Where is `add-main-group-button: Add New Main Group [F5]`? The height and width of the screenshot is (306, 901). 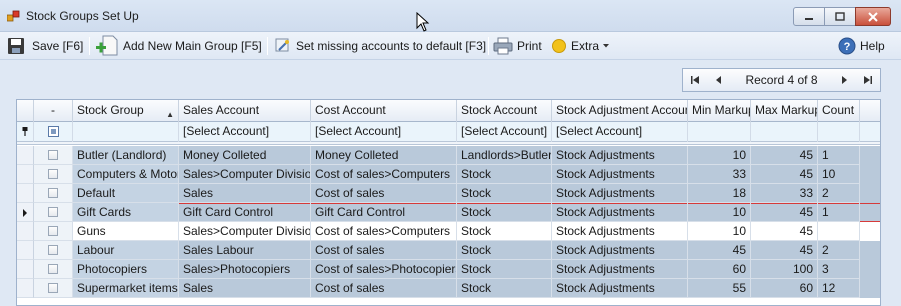
add-main-group-button: Add New Main Group [F5] is located at coordinates (178, 46).